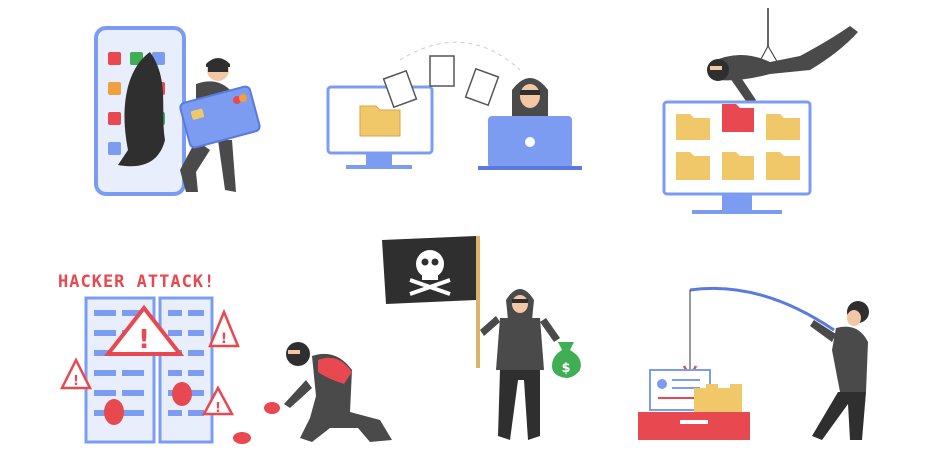 Image resolution: width=936 pixels, height=468 pixels. What do you see at coordinates (454, 105) in the screenshot?
I see `file-transfer-scene` at bounding box center [454, 105].